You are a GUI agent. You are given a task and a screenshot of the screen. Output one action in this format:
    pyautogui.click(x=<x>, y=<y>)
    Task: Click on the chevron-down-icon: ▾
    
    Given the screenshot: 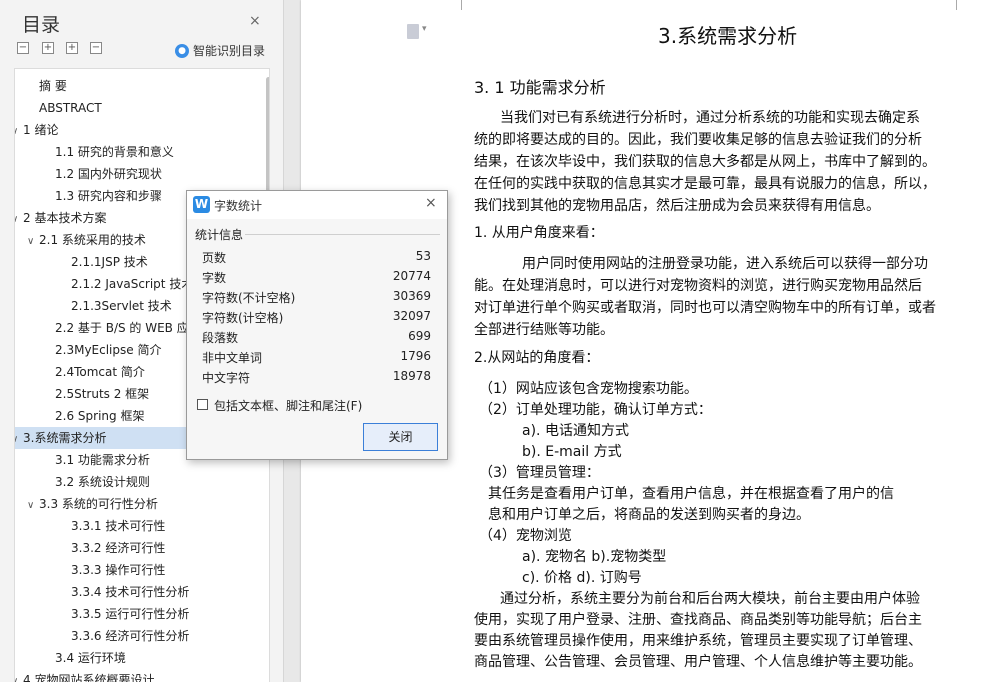 What is the action you would take?
    pyautogui.click(x=424, y=29)
    